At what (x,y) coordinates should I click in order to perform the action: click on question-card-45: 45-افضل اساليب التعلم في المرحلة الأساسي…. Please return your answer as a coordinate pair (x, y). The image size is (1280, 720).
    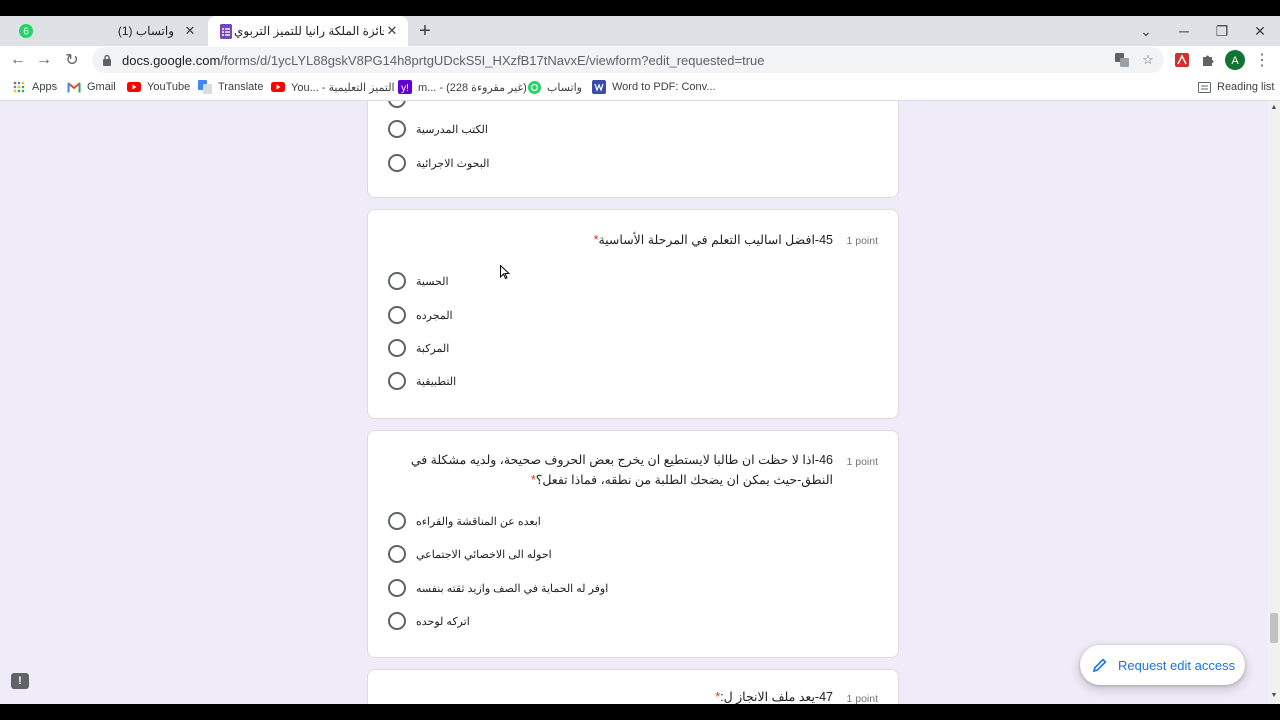
    Looking at the image, I should click on (633, 314).